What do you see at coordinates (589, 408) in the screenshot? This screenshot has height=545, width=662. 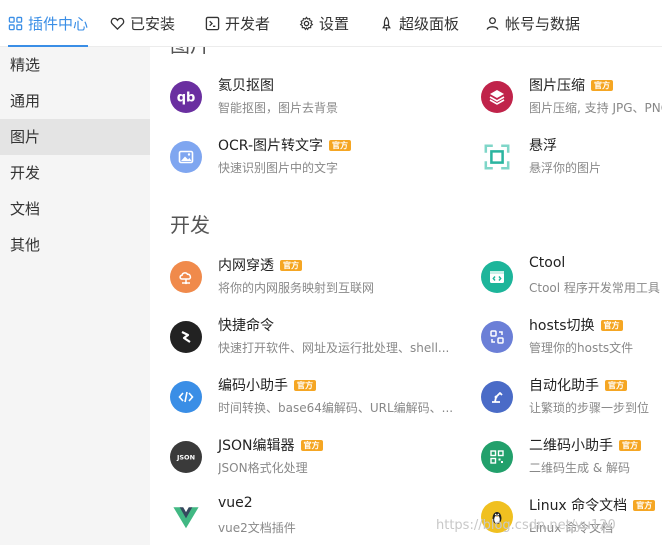 I see `plugin-description: 让繁琐的步骤一步到位` at bounding box center [589, 408].